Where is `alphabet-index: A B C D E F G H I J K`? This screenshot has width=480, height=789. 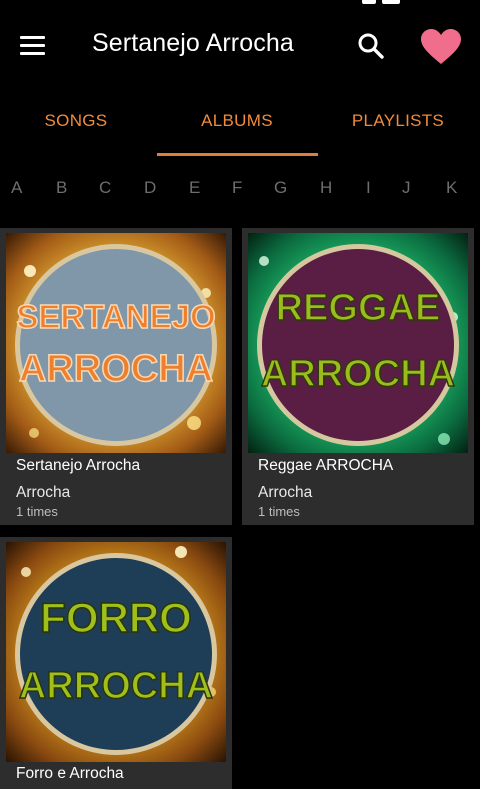 alphabet-index: A B C D E F G H I J K is located at coordinates (240, 192).